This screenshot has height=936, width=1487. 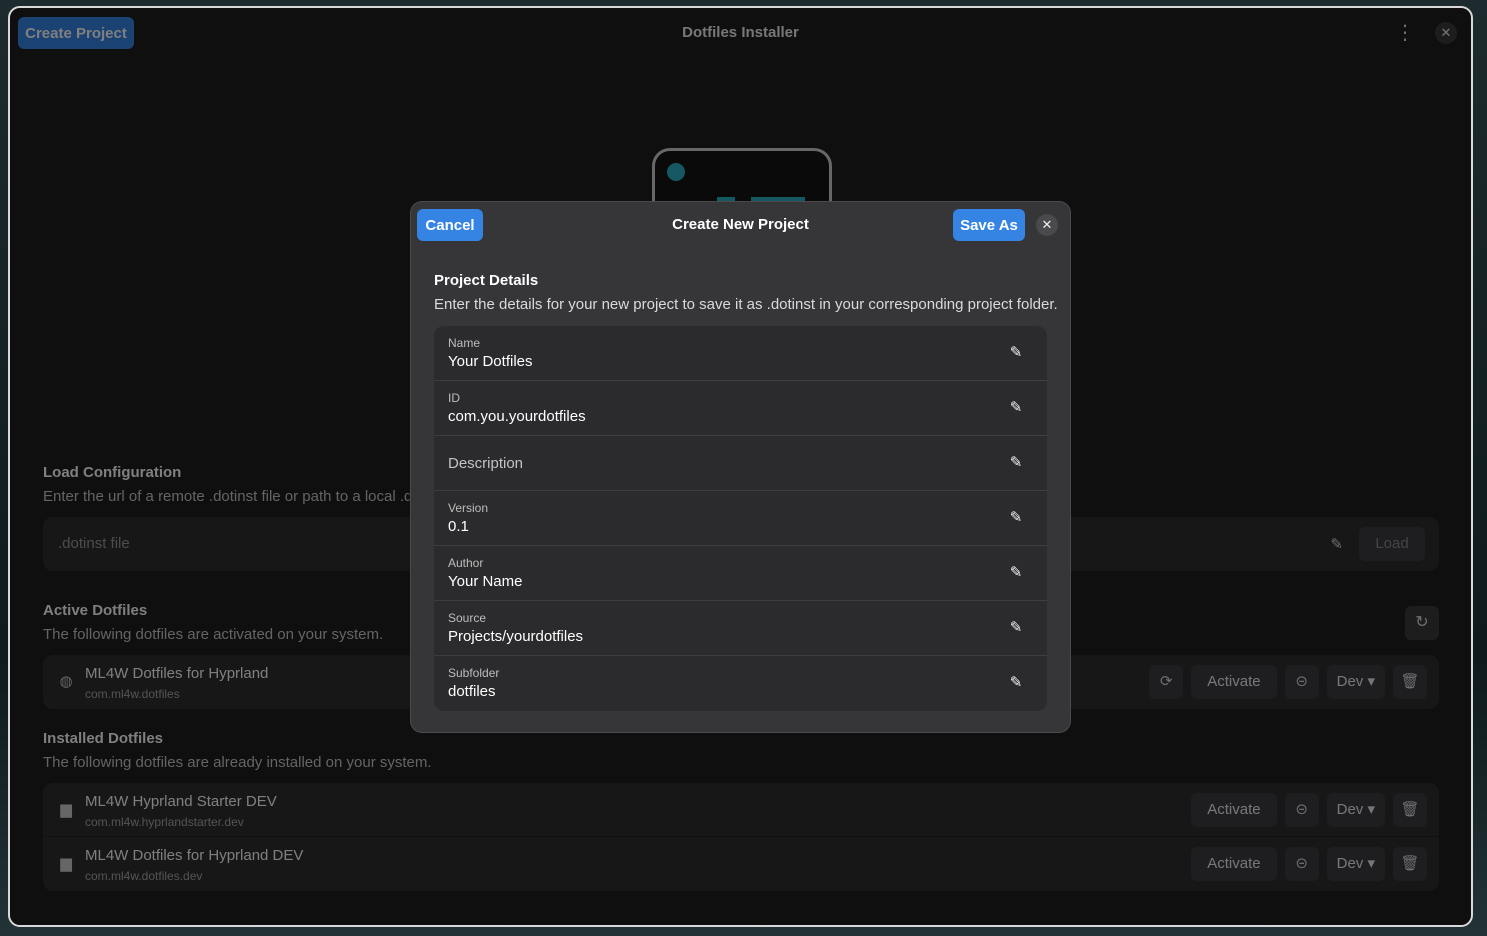 What do you see at coordinates (486, 280) in the screenshot?
I see `project-details-heading: Project Details` at bounding box center [486, 280].